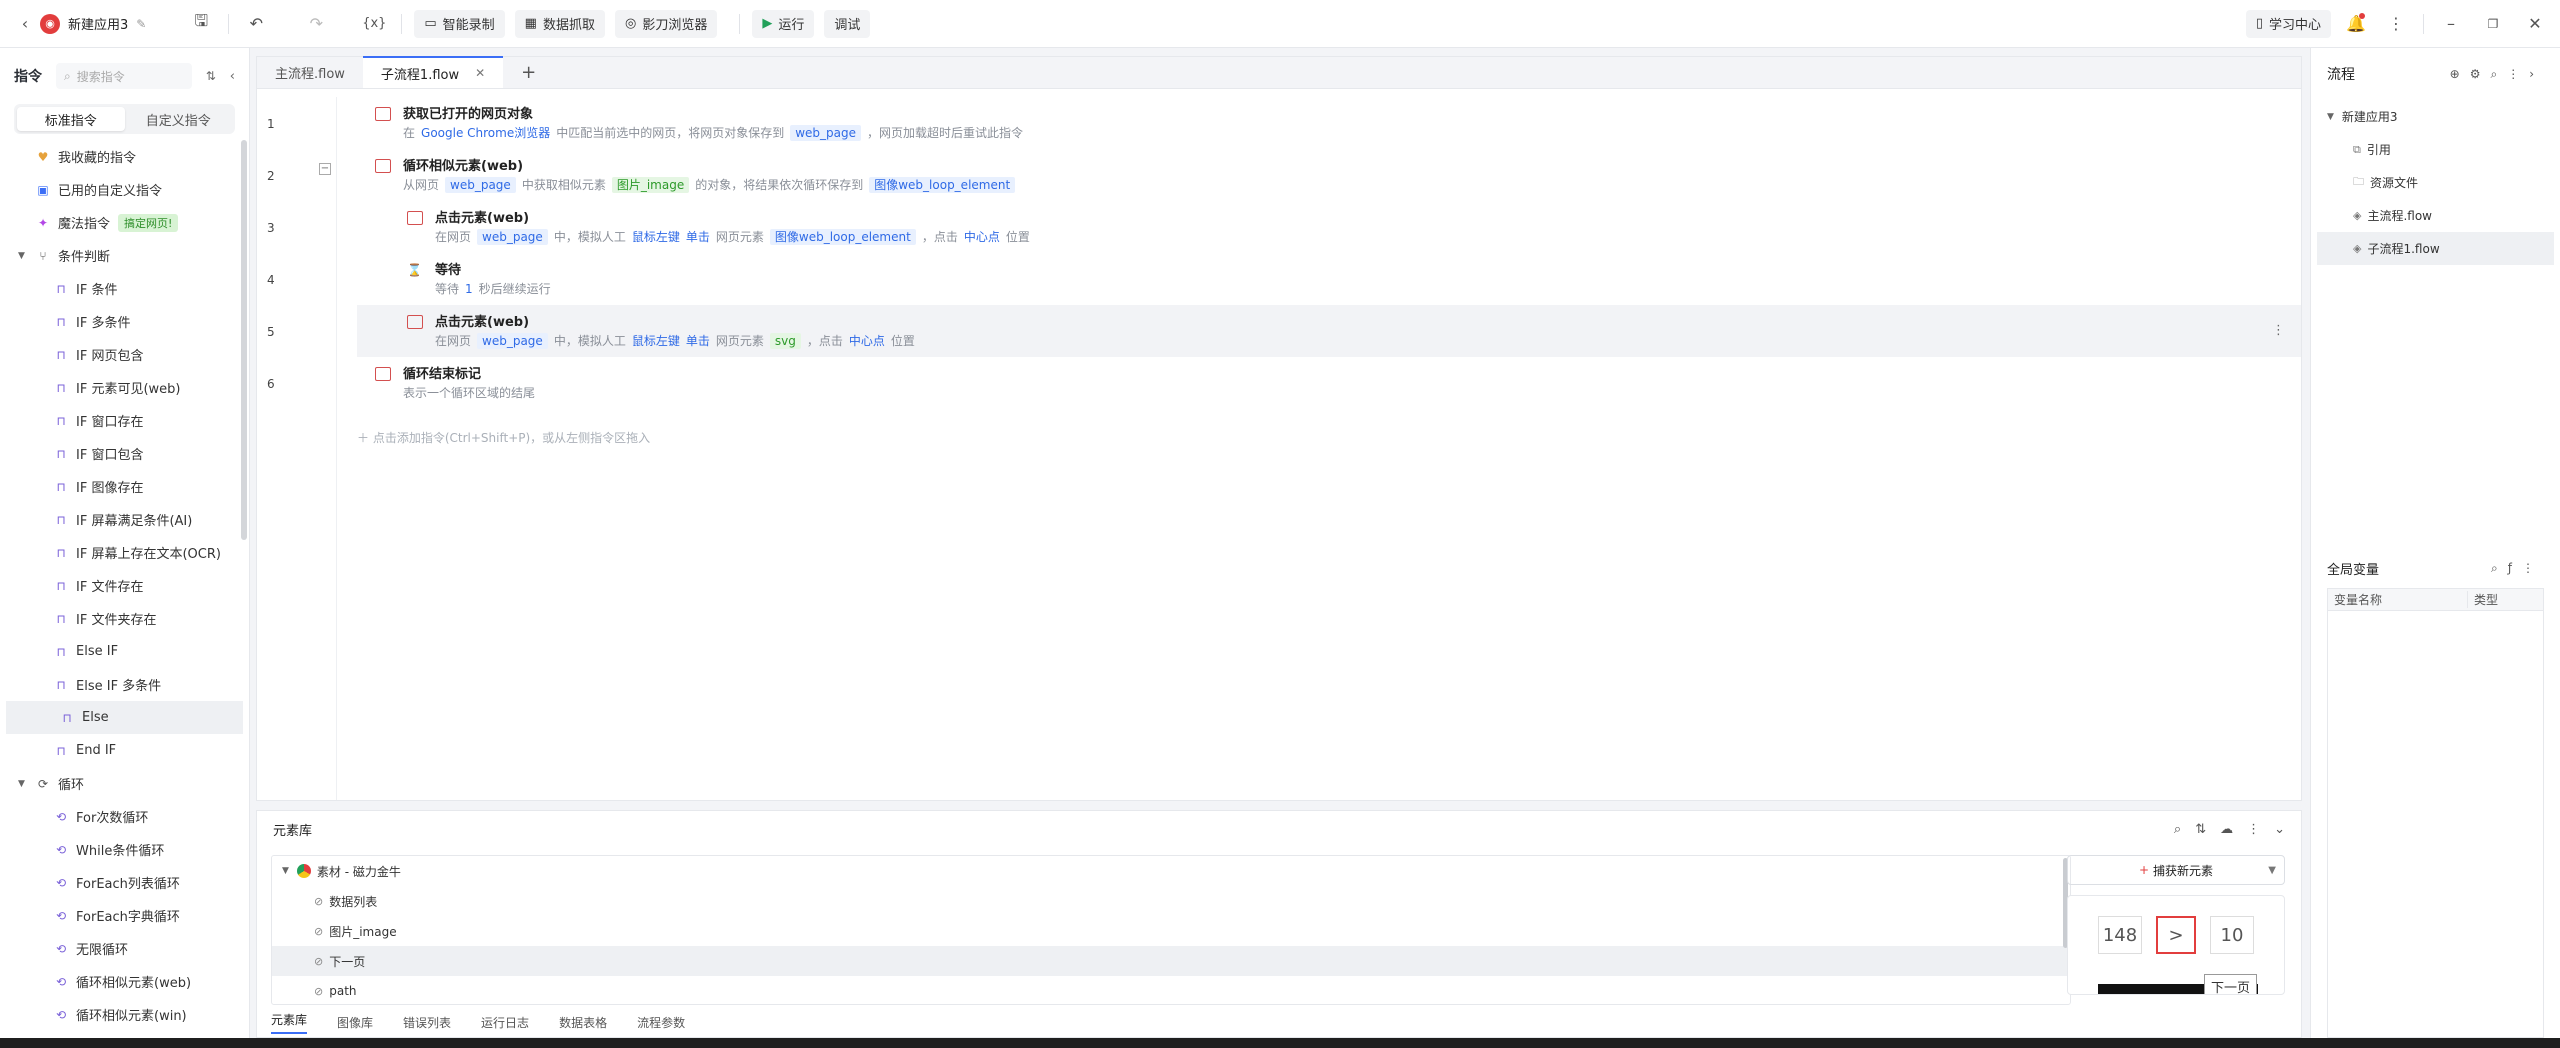 The image size is (2560, 1048). Describe the element at coordinates (459, 23) in the screenshot. I see `smart-record-button: ▭ 智能录制` at that location.